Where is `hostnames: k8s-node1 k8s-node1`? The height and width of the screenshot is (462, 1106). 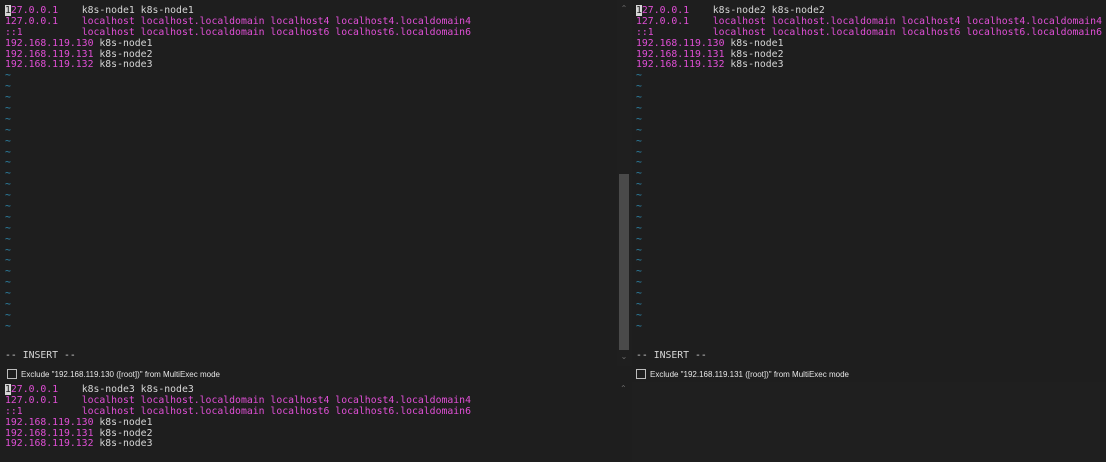
hostnames: k8s-node1 k8s-node1 is located at coordinates (137, 10).